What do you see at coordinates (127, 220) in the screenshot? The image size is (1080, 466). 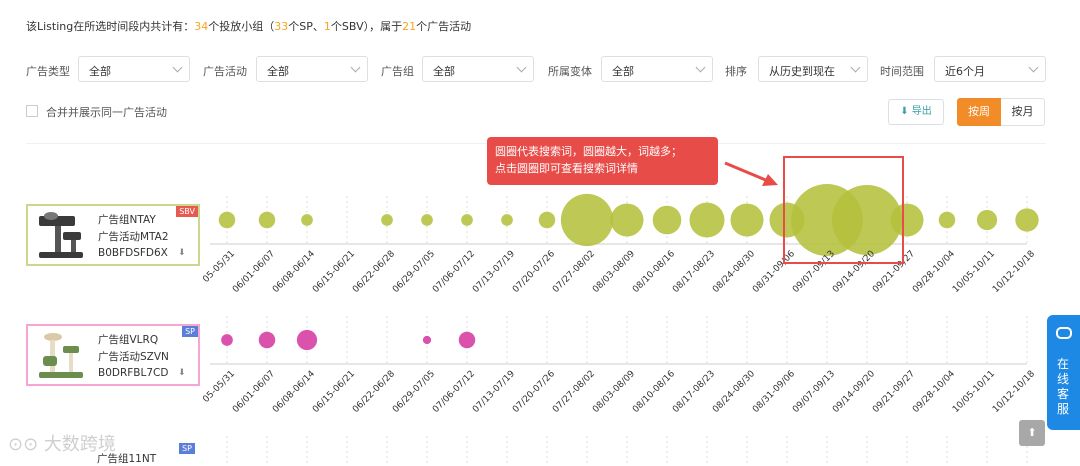 I see `ad-group-name: 广告组NTAY` at bounding box center [127, 220].